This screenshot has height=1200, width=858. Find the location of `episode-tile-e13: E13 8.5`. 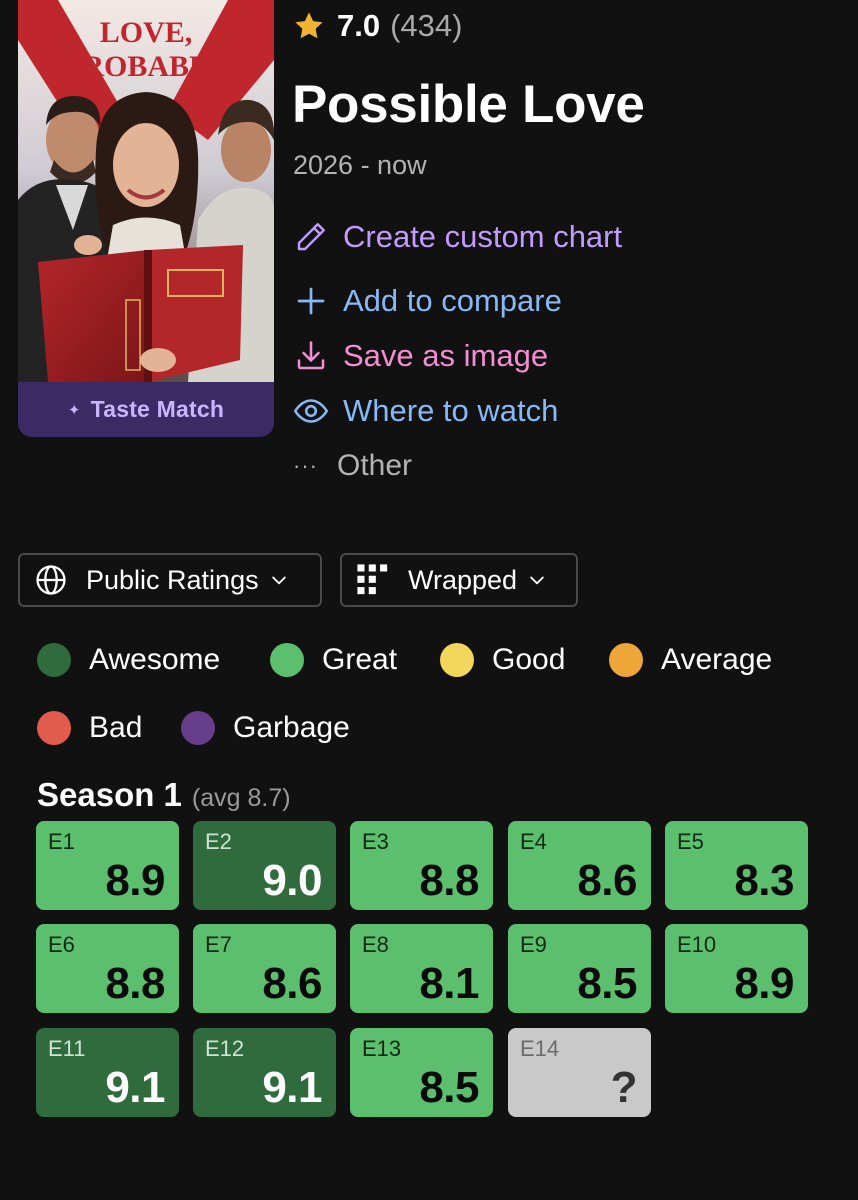

episode-tile-e13: E13 8.5 is located at coordinates (421, 1072).